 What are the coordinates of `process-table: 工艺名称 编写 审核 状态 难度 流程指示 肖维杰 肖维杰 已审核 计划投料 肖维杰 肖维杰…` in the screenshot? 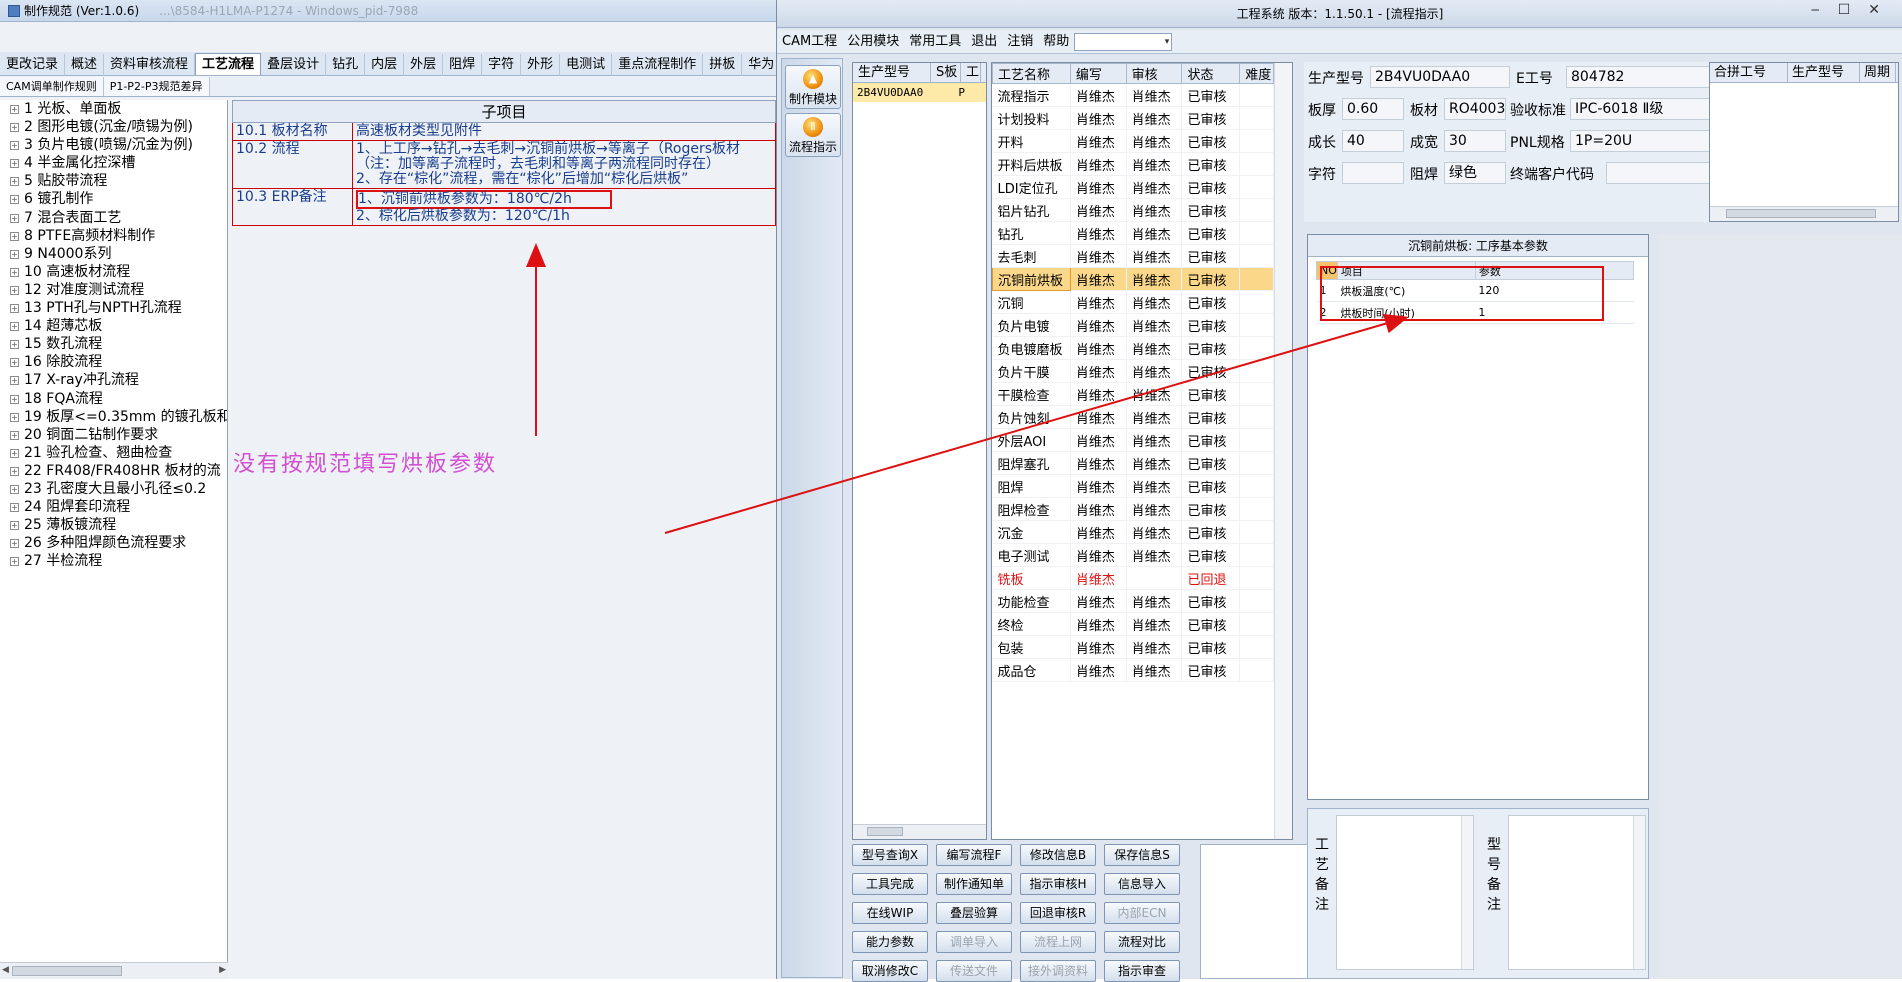 It's located at (1142, 451).